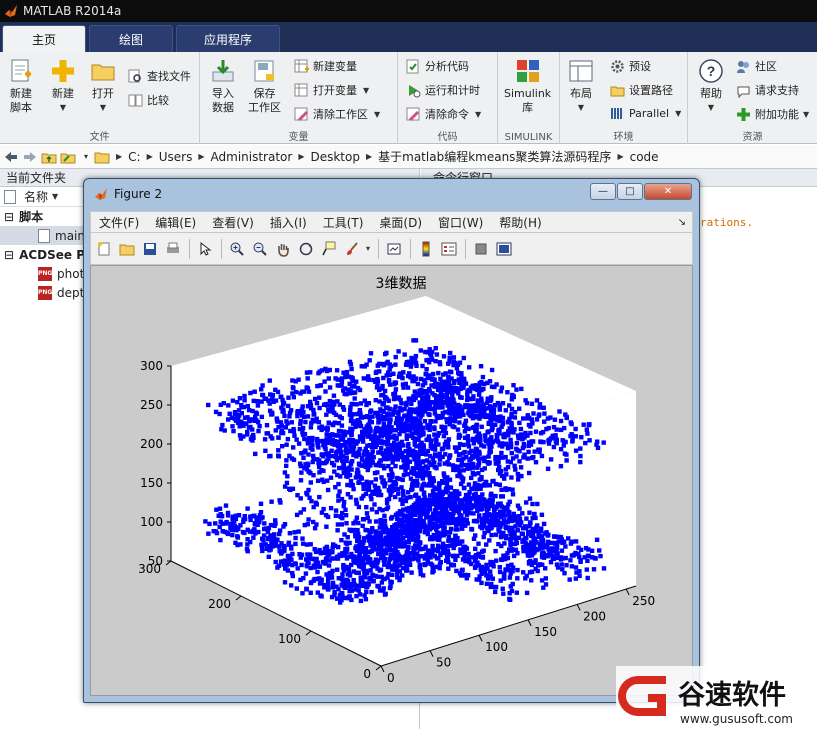 Image resolution: width=817 pixels, height=732 pixels. What do you see at coordinates (368, 248) in the screenshot?
I see `chevron-down-icon: ▾` at bounding box center [368, 248].